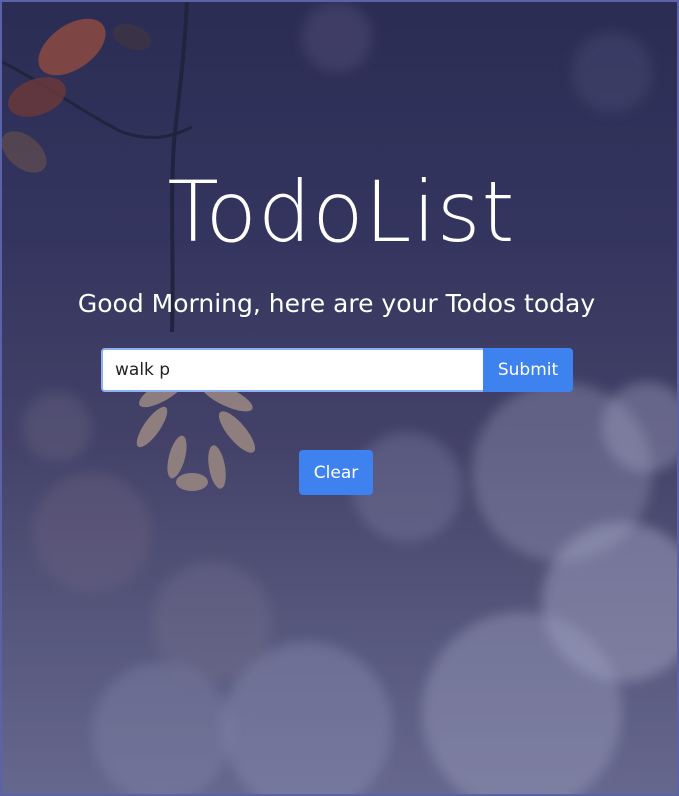 The height and width of the screenshot is (796, 679). What do you see at coordinates (336, 472) in the screenshot?
I see `clear-button: Clear` at bounding box center [336, 472].